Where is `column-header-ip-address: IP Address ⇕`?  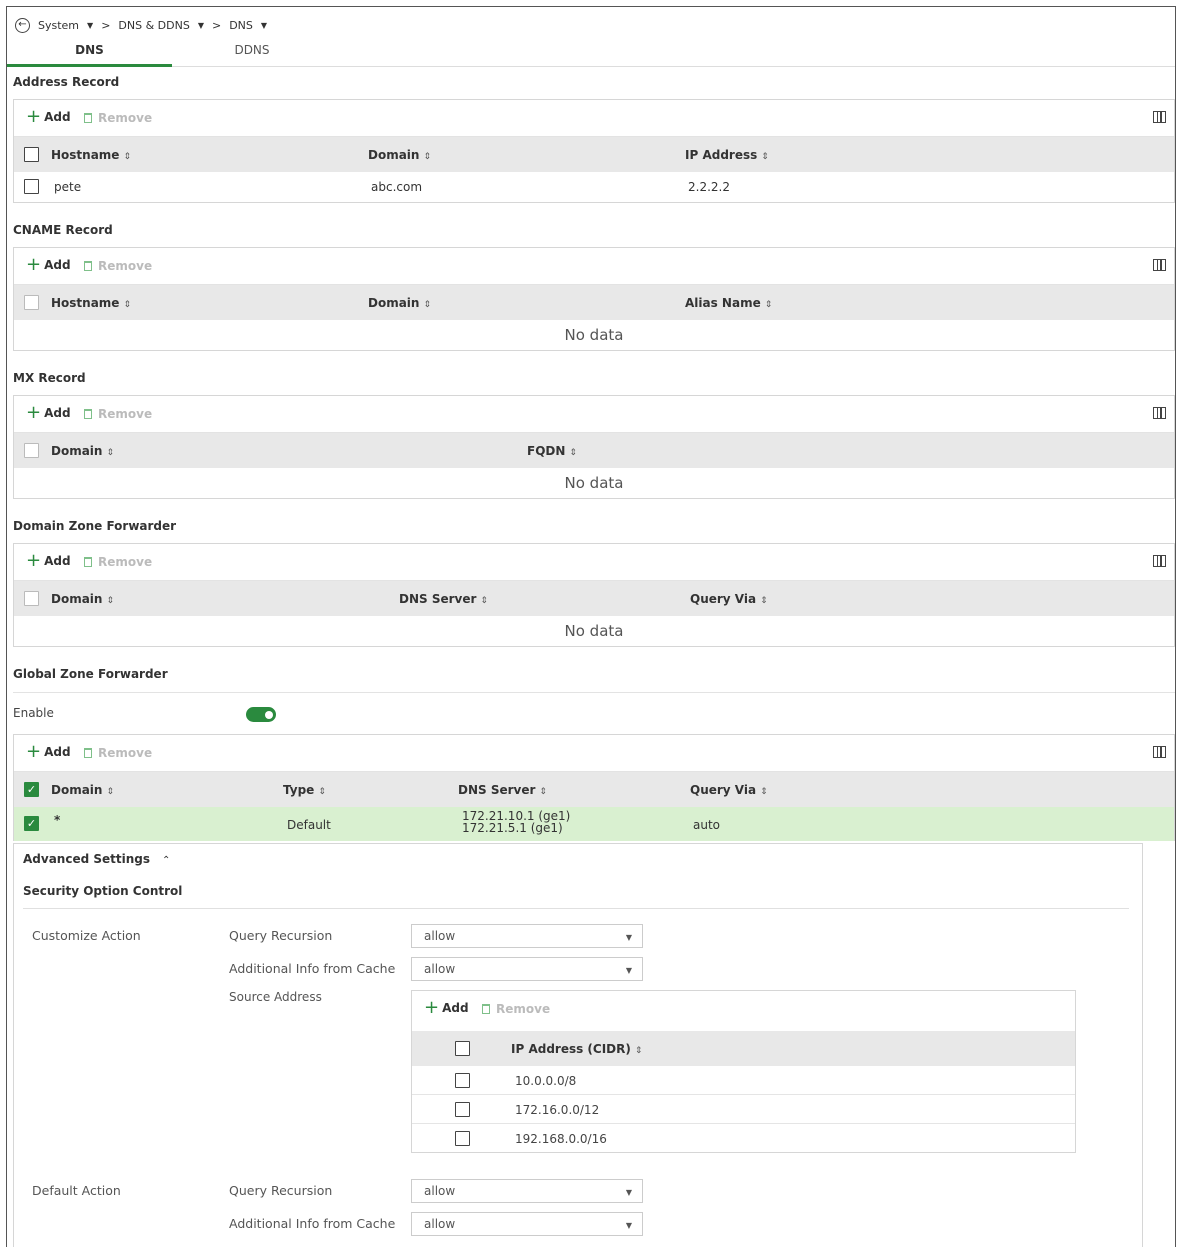
column-header-ip-address: IP Address ⇕ is located at coordinates (727, 155).